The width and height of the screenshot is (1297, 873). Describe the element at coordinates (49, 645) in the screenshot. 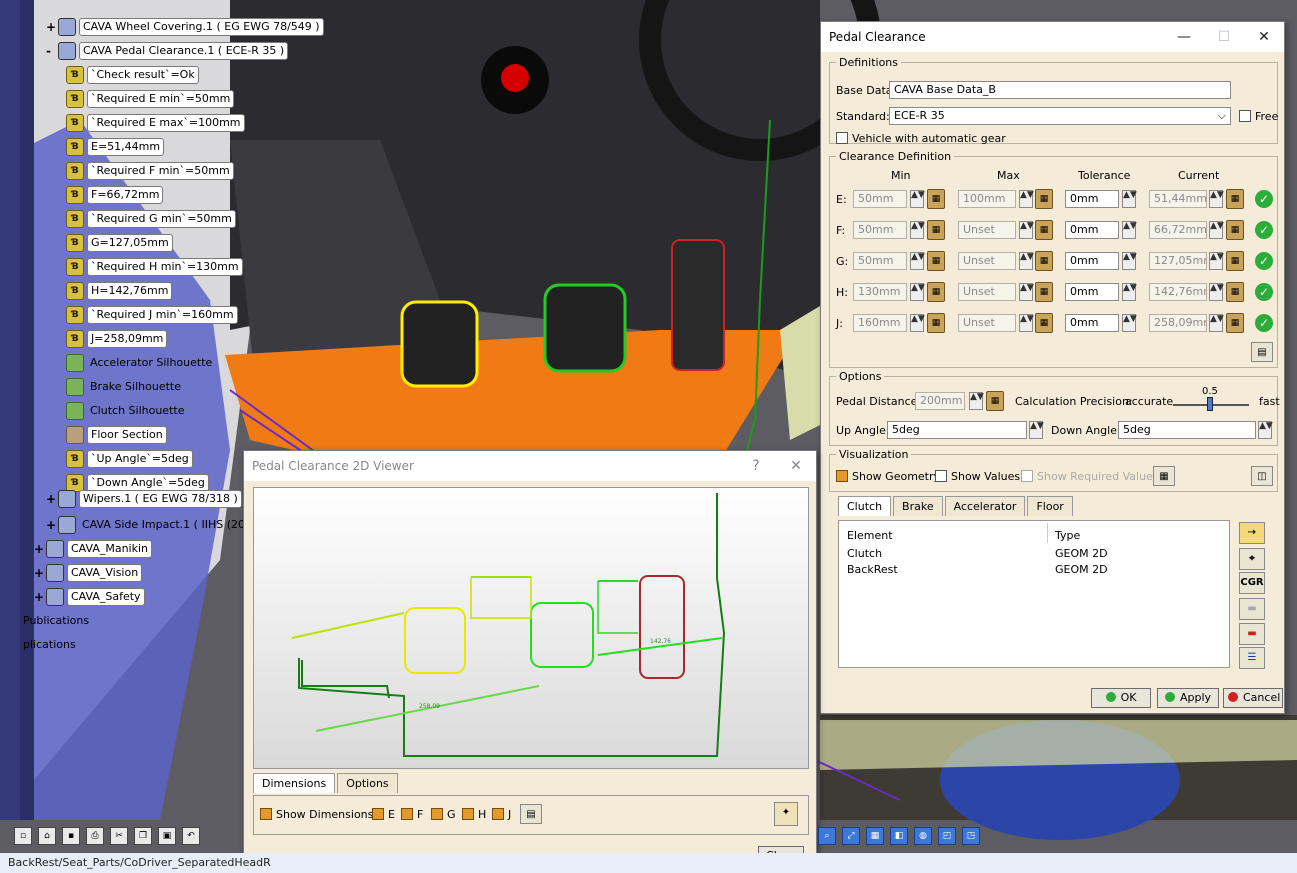

I see `tree-item: plications` at that location.